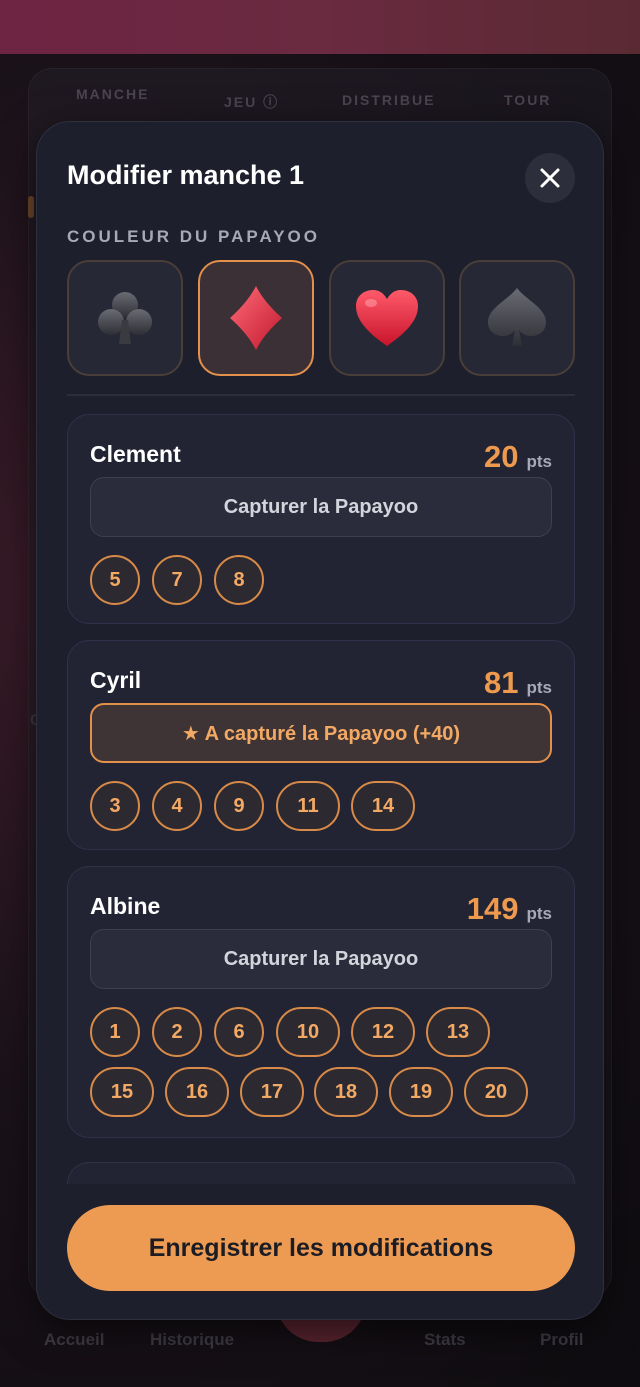  I want to click on nav-historique: Historique, so click(192, 1340).